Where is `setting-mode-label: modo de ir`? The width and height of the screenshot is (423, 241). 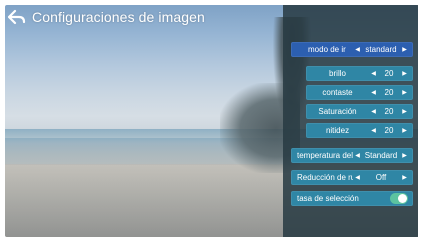
setting-mode-label: modo de ir is located at coordinates (327, 49).